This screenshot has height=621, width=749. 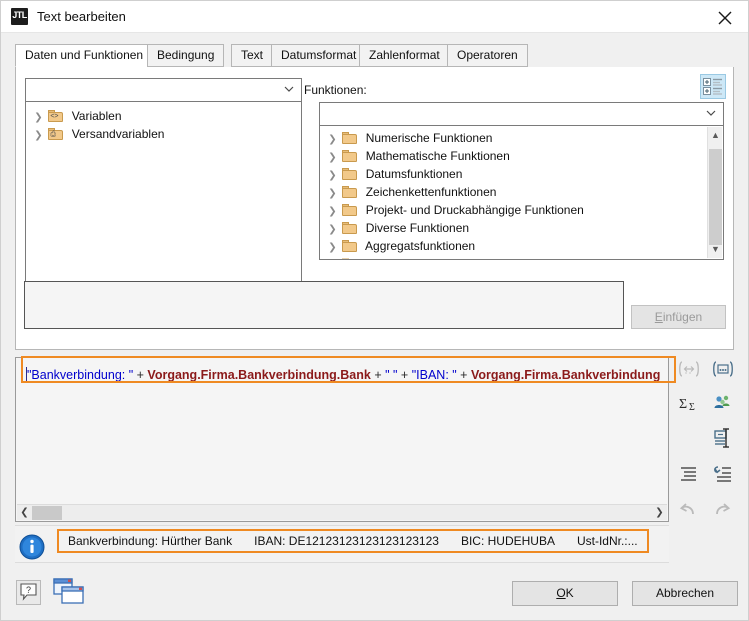 What do you see at coordinates (569, 593) in the screenshot?
I see `ok-button-label: K` at bounding box center [569, 593].